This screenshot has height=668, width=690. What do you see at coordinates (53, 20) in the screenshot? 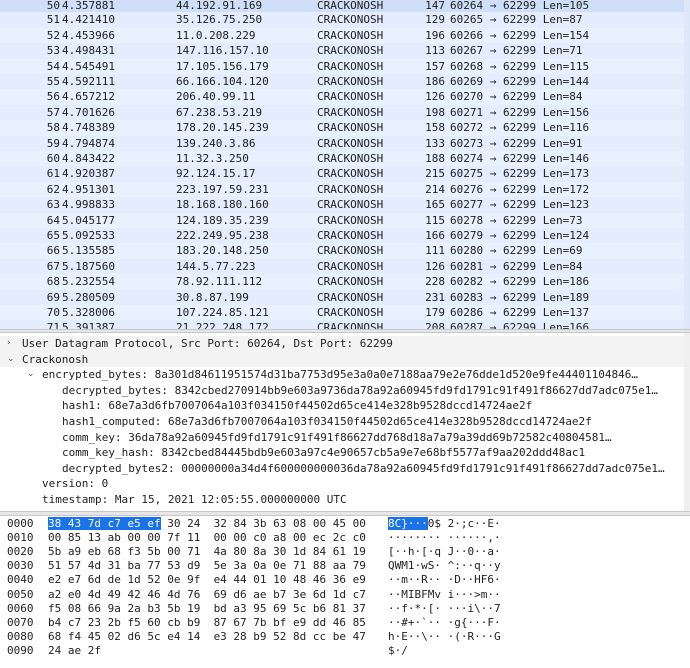
I see `packet-number: 51` at bounding box center [53, 20].